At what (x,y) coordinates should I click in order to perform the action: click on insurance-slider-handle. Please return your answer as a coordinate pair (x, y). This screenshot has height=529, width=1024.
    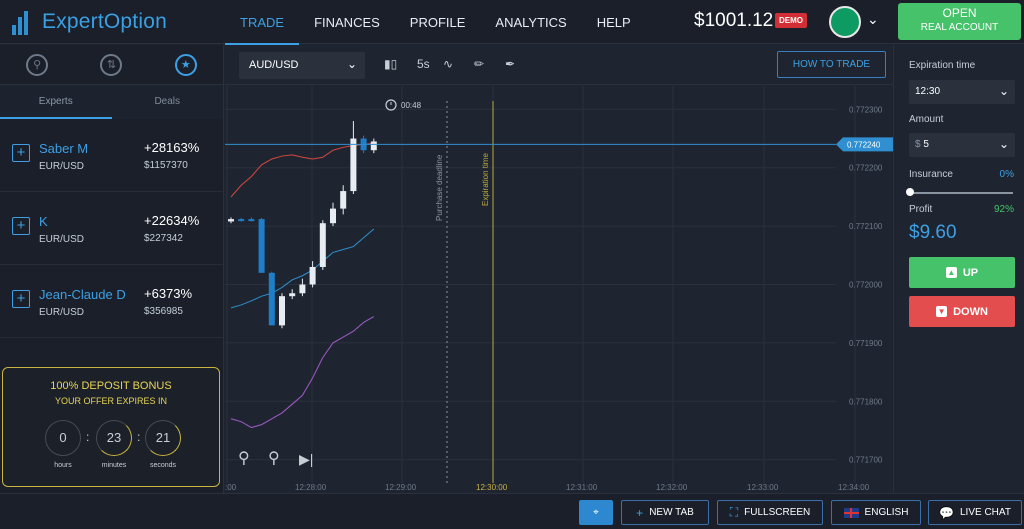
    Looking at the image, I should click on (910, 192).